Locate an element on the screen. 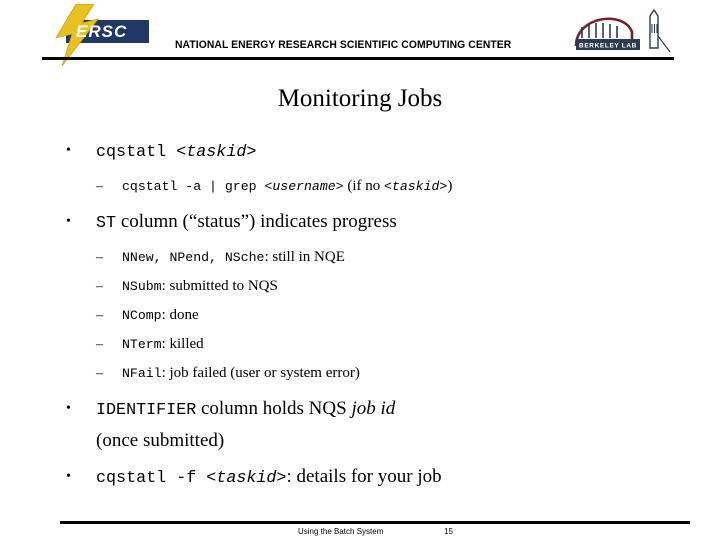  bullet-text-run: : details for your job is located at coordinates (364, 476).